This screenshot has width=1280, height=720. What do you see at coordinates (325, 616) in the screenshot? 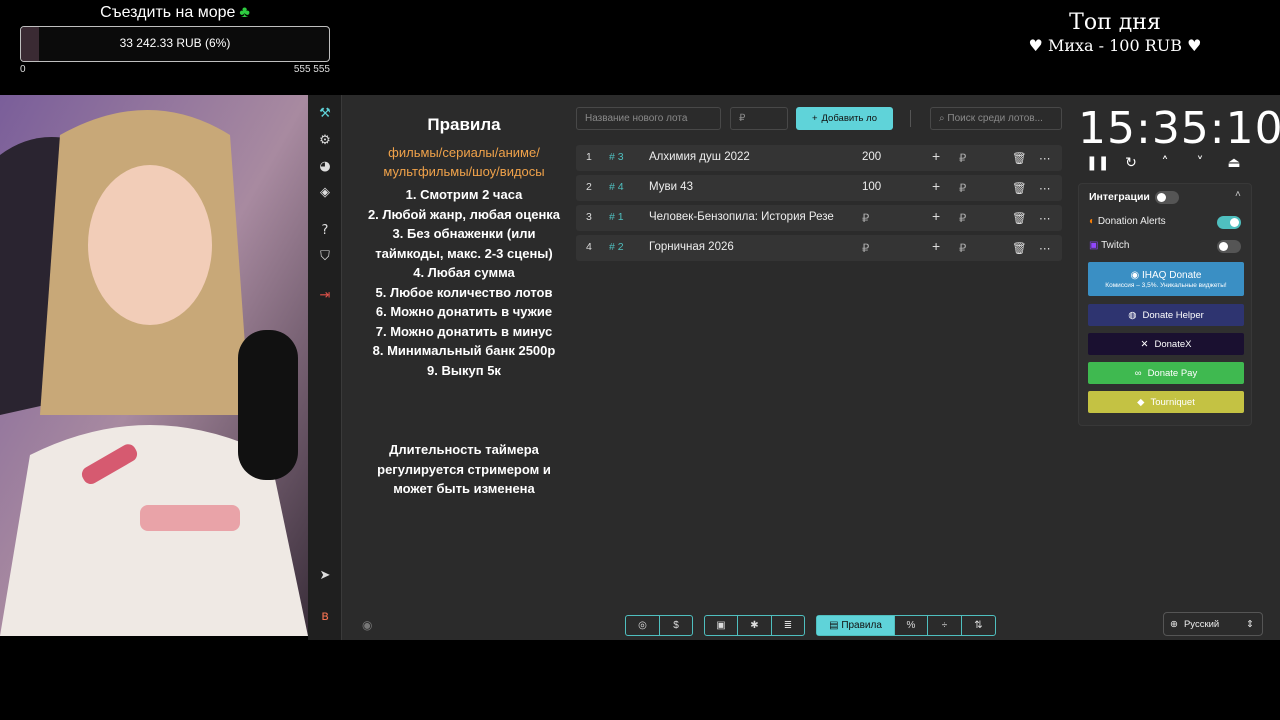
I see `boosty-icon: ʙ` at bounding box center [325, 616].